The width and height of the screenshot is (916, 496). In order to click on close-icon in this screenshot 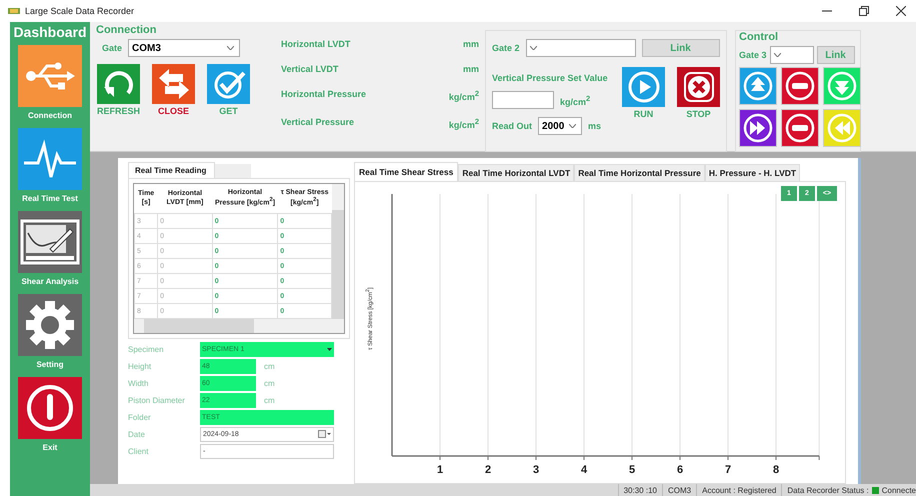, I will do `click(901, 11)`.